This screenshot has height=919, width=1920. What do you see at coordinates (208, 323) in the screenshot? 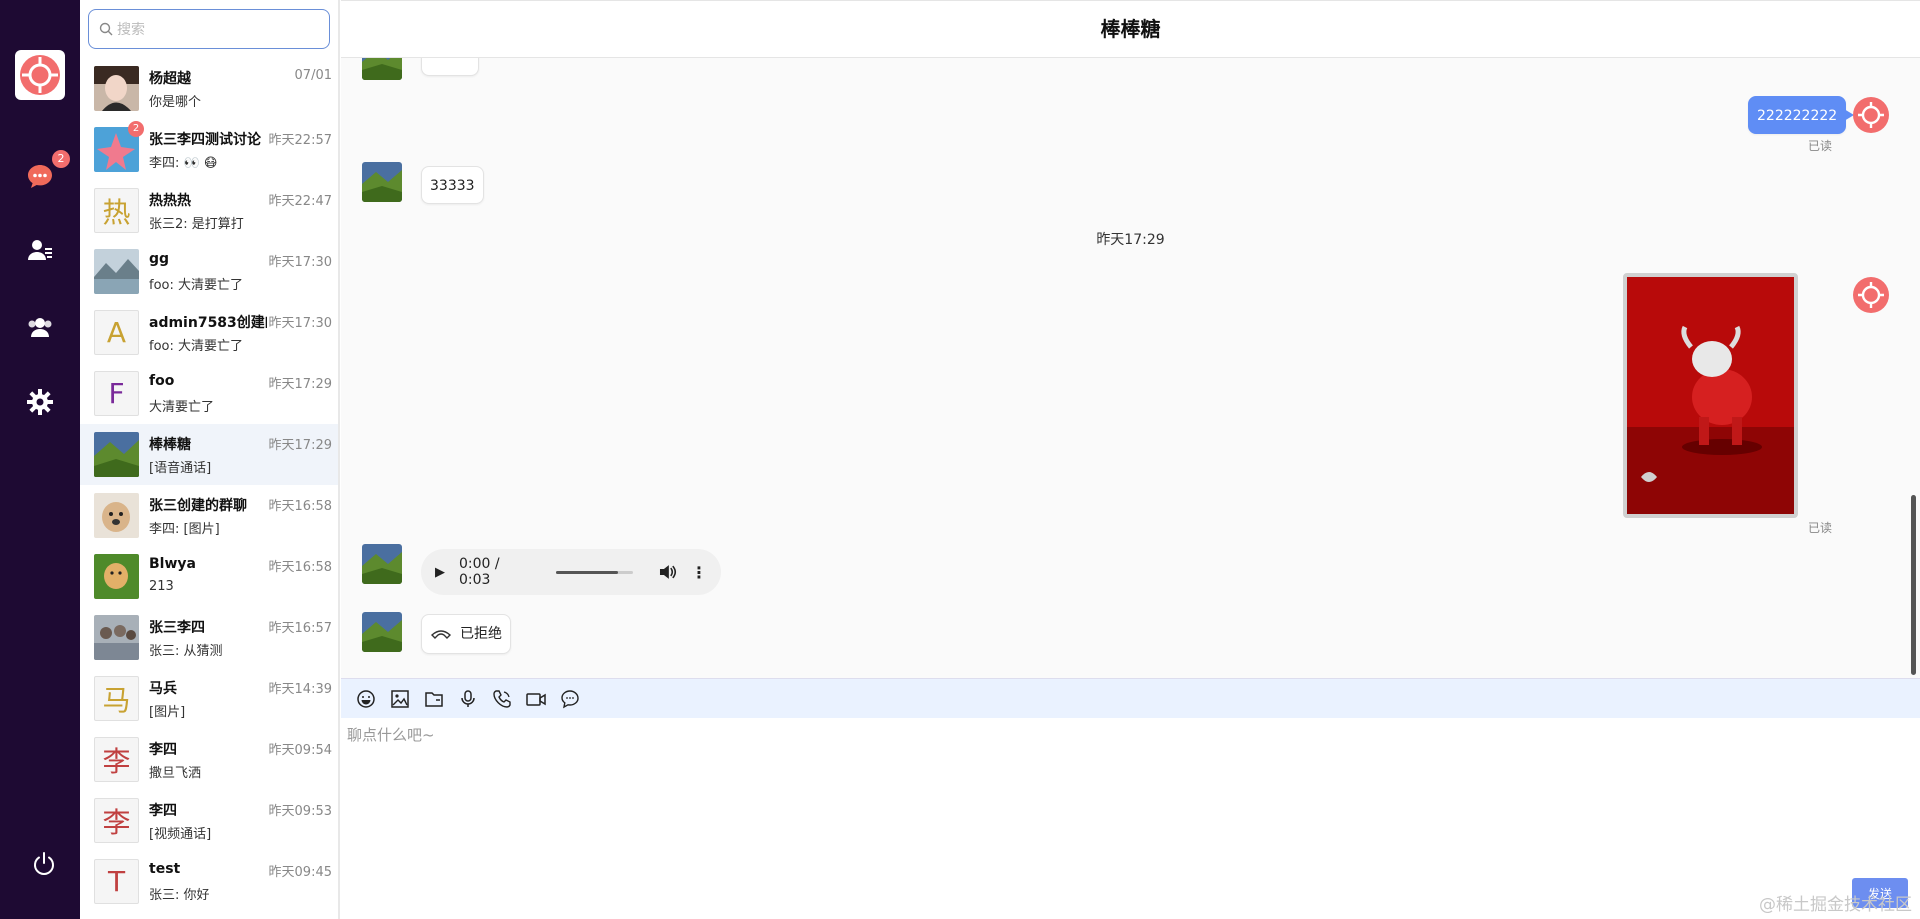
I see `conversation-name: admin7583创建的群` at bounding box center [208, 323].